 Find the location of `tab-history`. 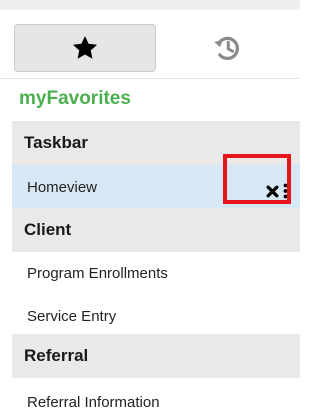

tab-history is located at coordinates (227, 48).